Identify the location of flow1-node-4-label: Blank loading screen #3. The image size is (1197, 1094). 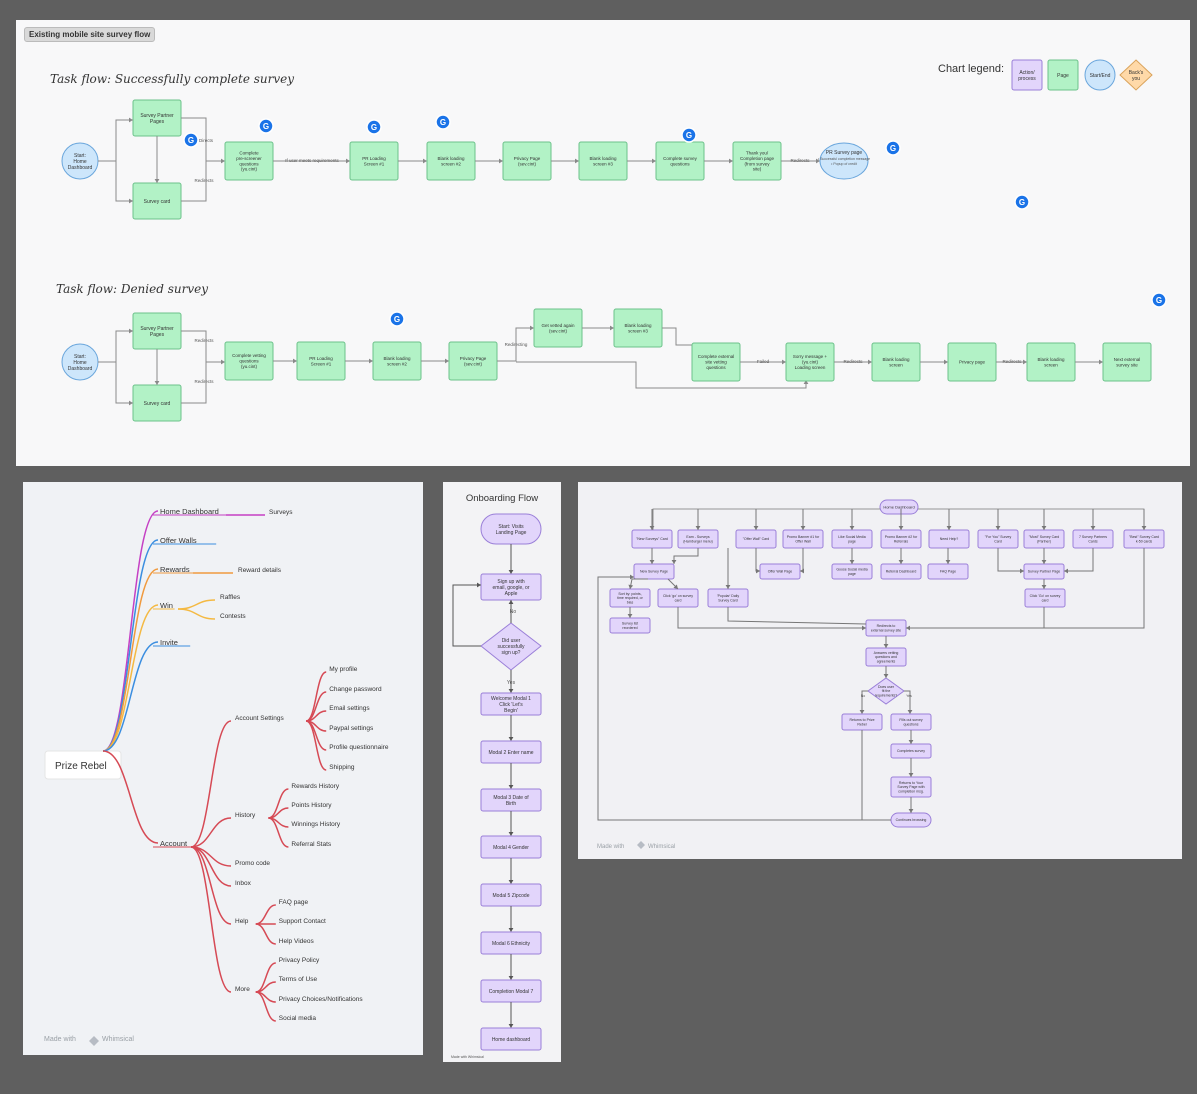
(603, 161).